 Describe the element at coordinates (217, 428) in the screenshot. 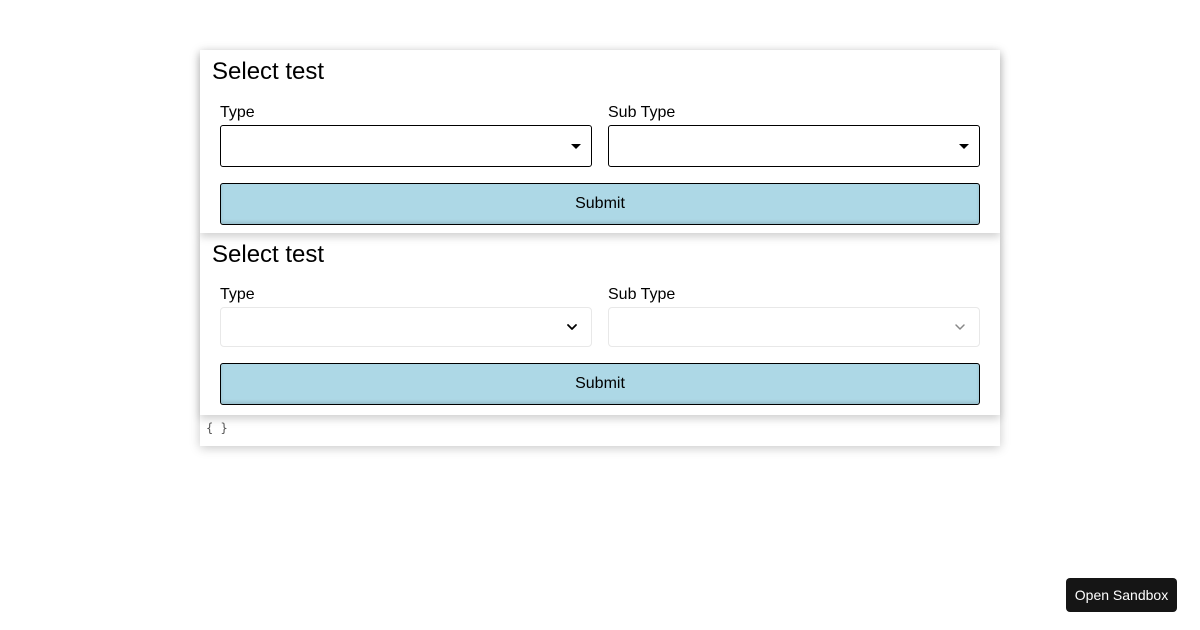

I see `json-output: { }` at that location.